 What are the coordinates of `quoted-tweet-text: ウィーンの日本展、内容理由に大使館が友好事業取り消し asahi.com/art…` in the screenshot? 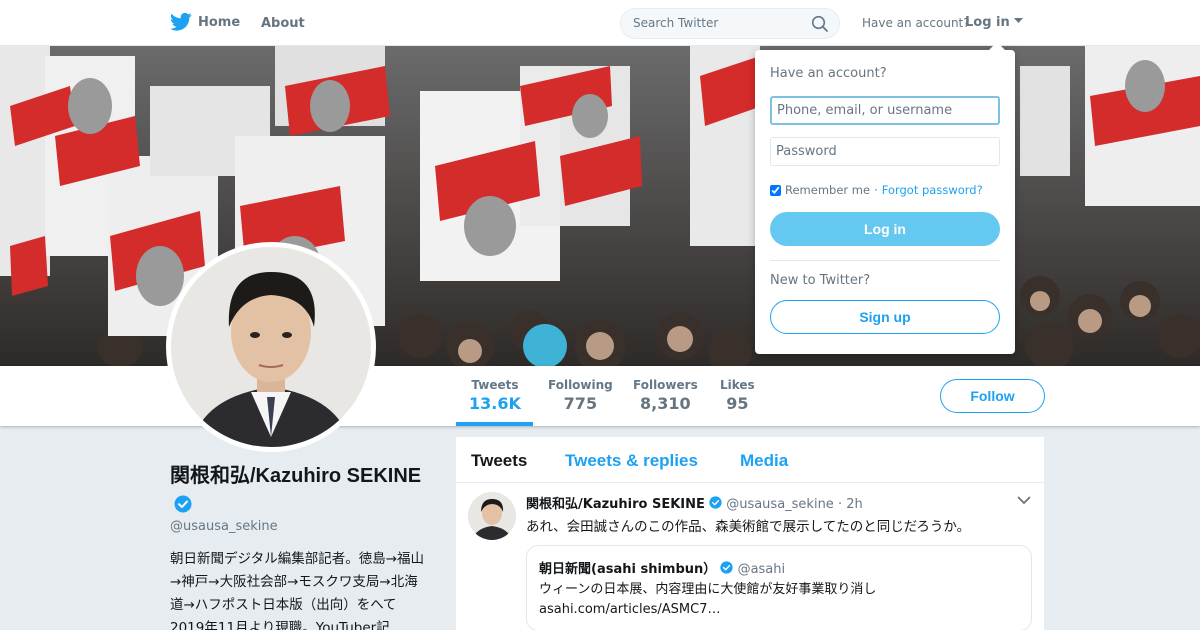 It's located at (707, 600).